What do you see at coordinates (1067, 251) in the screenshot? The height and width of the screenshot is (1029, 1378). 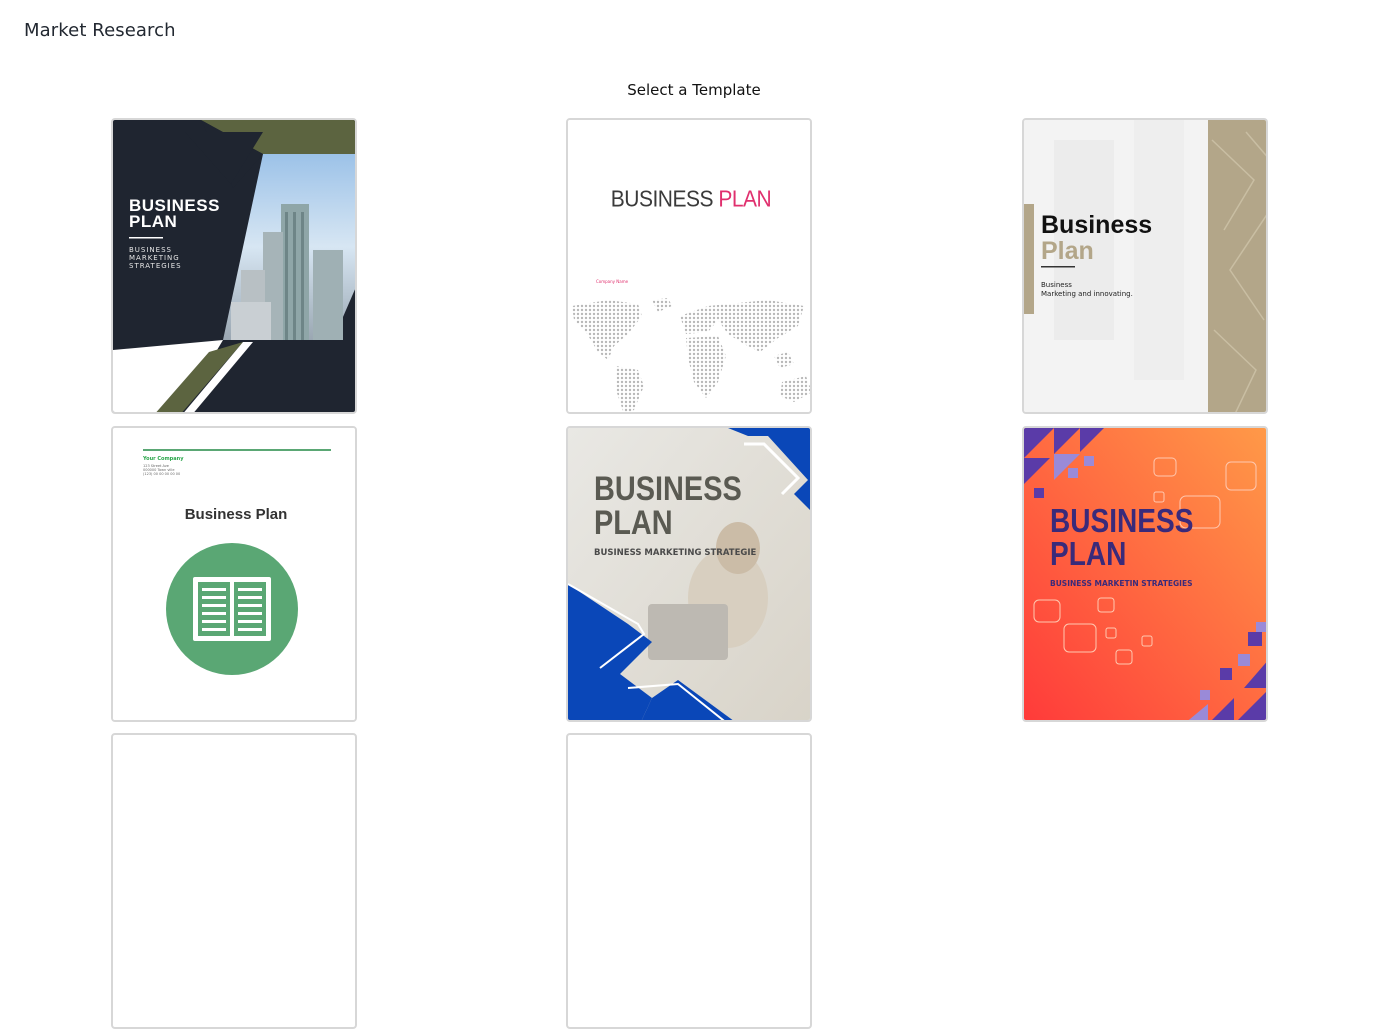 I see `template-3-title-line2: Plan` at bounding box center [1067, 251].